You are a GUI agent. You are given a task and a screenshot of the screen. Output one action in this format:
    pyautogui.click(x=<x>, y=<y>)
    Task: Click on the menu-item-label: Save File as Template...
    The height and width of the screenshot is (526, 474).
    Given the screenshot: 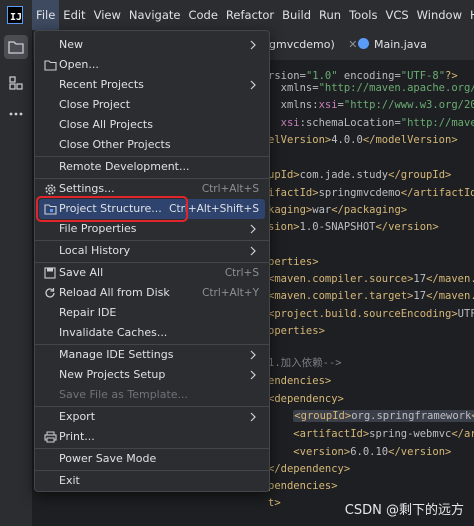 What is the action you would take?
    pyautogui.click(x=124, y=394)
    